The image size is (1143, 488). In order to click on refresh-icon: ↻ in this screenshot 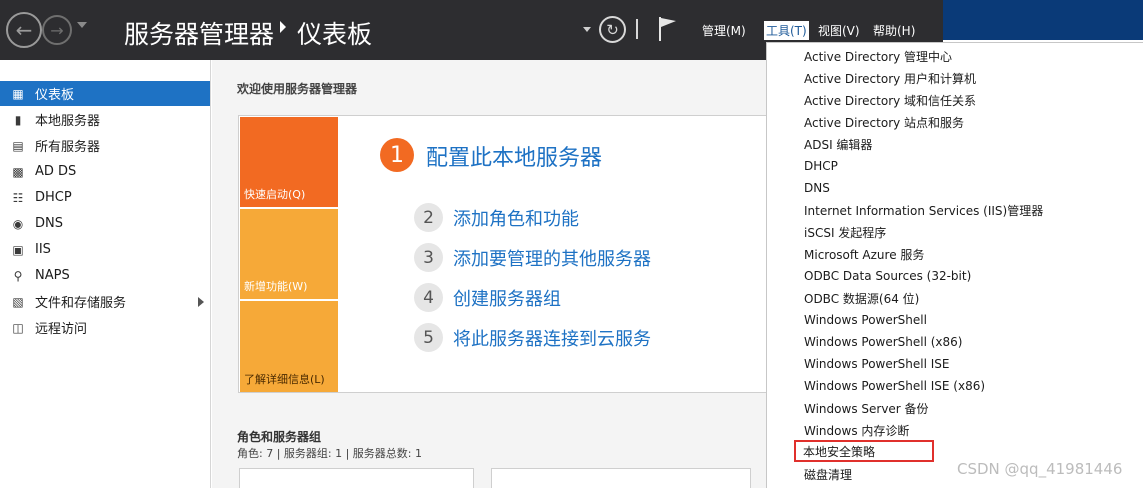, I will do `click(612, 29)`.